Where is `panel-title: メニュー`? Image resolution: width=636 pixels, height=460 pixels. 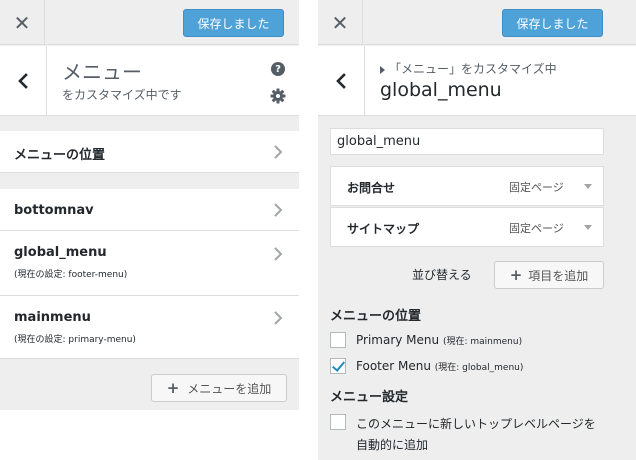
panel-title: メニュー is located at coordinates (102, 72).